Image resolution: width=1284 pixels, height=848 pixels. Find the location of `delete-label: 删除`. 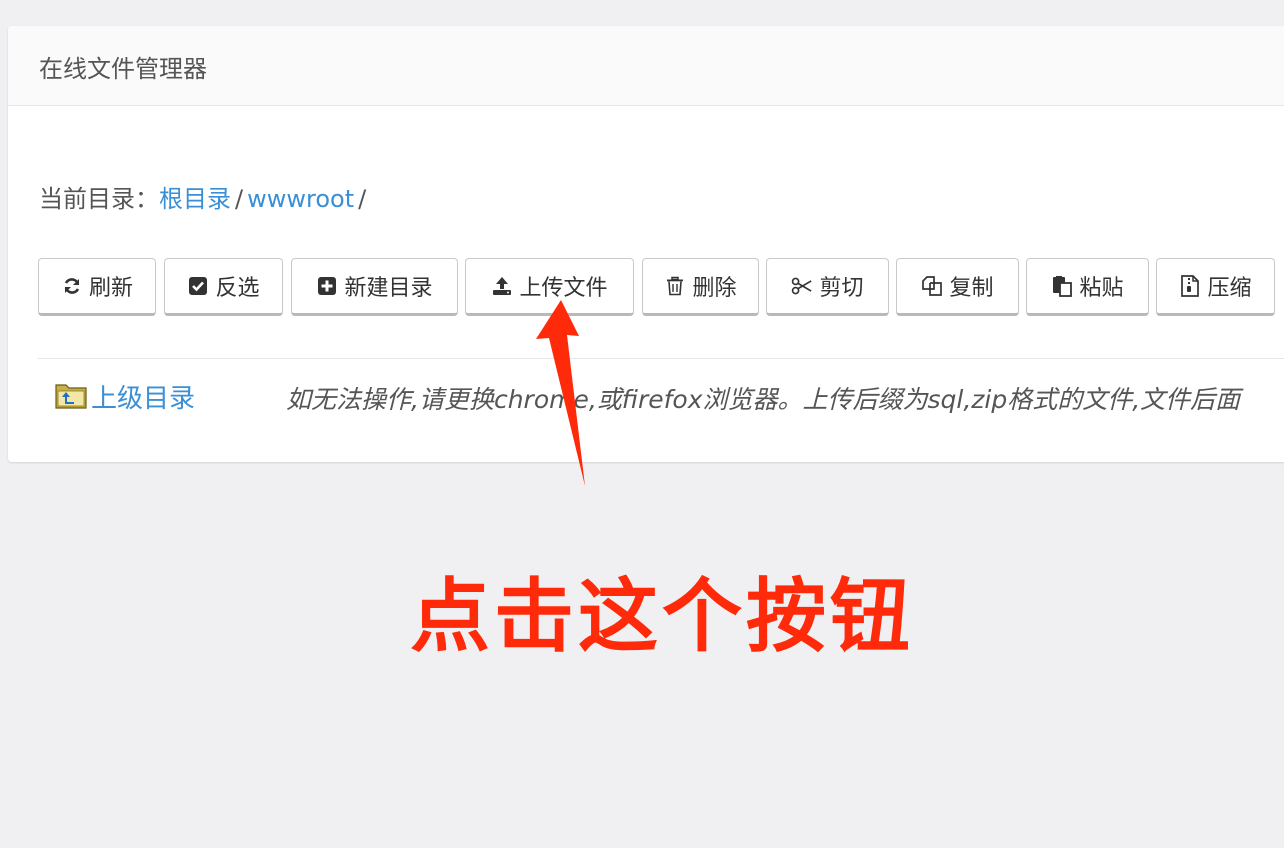

delete-label: 删除 is located at coordinates (714, 288).